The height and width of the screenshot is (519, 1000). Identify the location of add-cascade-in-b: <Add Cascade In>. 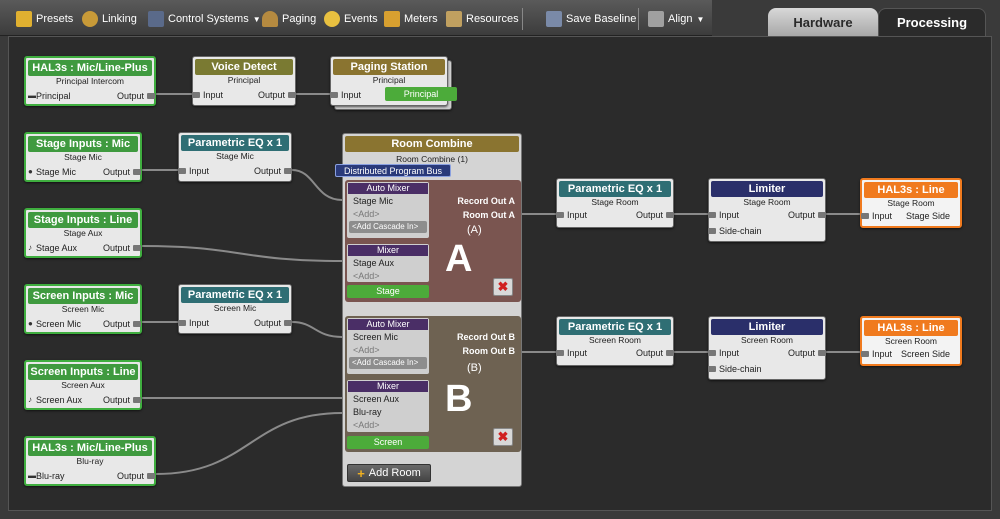
(388, 363).